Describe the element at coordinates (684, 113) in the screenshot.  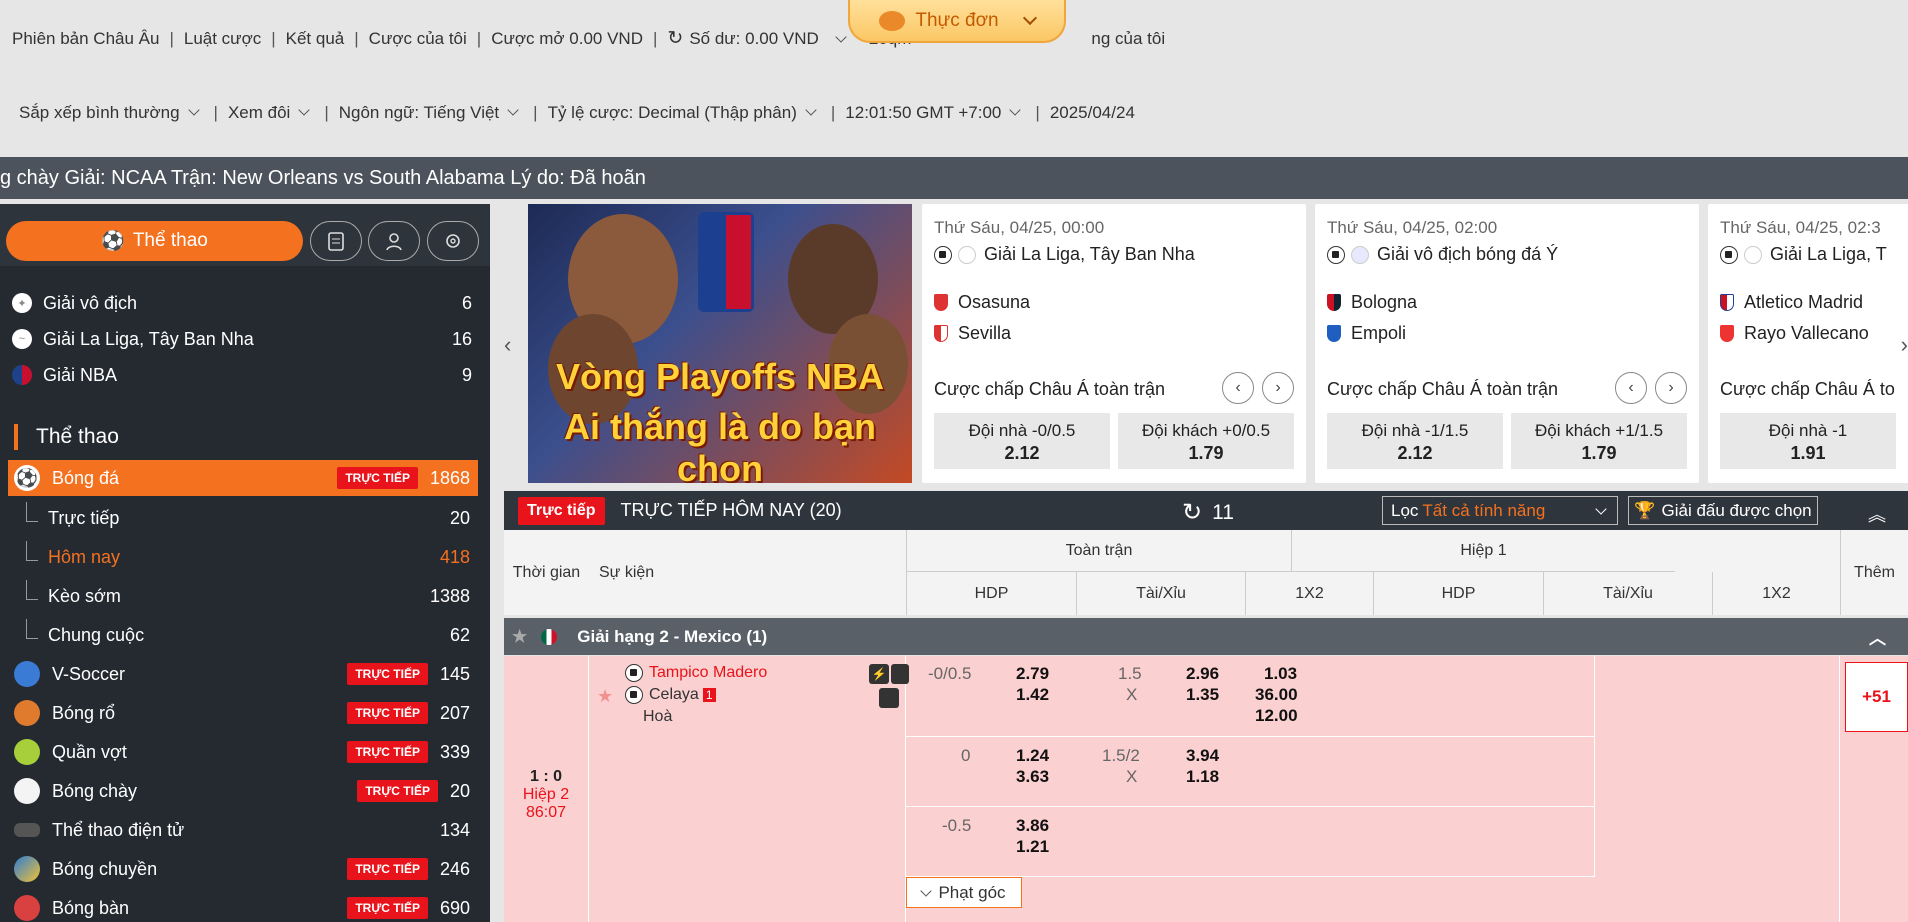
I see `odds-format-select: Tỷ lệ cược: Decimal (Thập phân)` at that location.